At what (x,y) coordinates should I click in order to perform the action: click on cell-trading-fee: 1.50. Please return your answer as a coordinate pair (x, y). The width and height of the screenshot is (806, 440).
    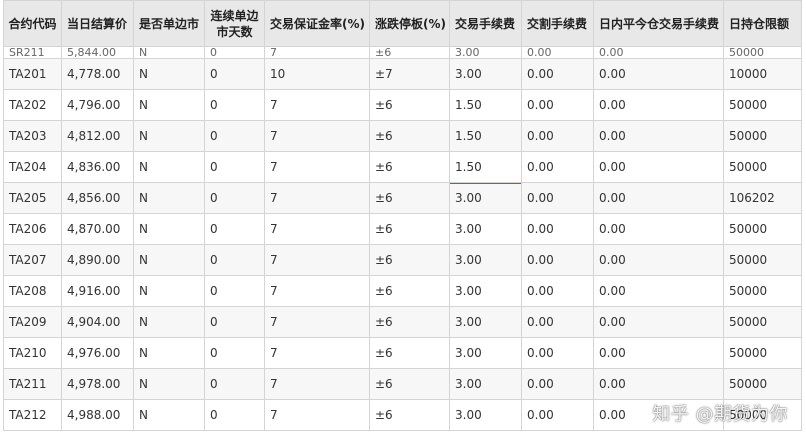
    Looking at the image, I should click on (485, 105).